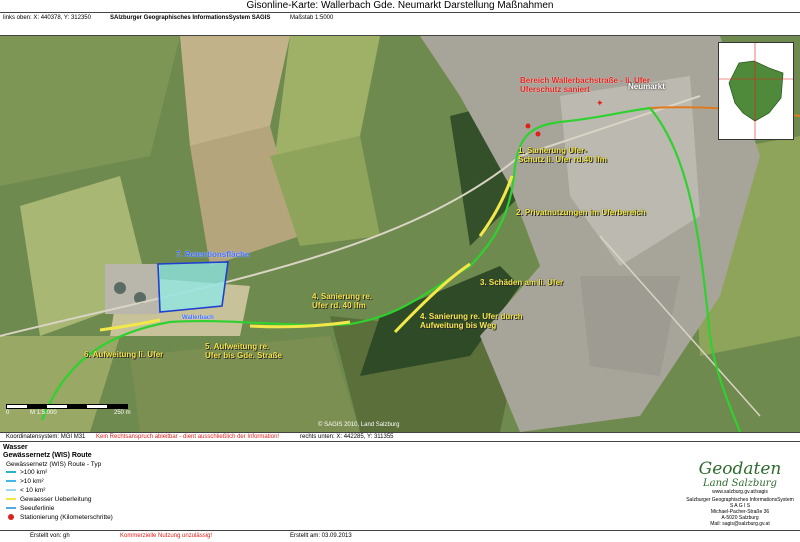 The height and width of the screenshot is (542, 800). I want to click on label-measure-6: 6. Aufweitung li. Ufer, so click(124, 354).